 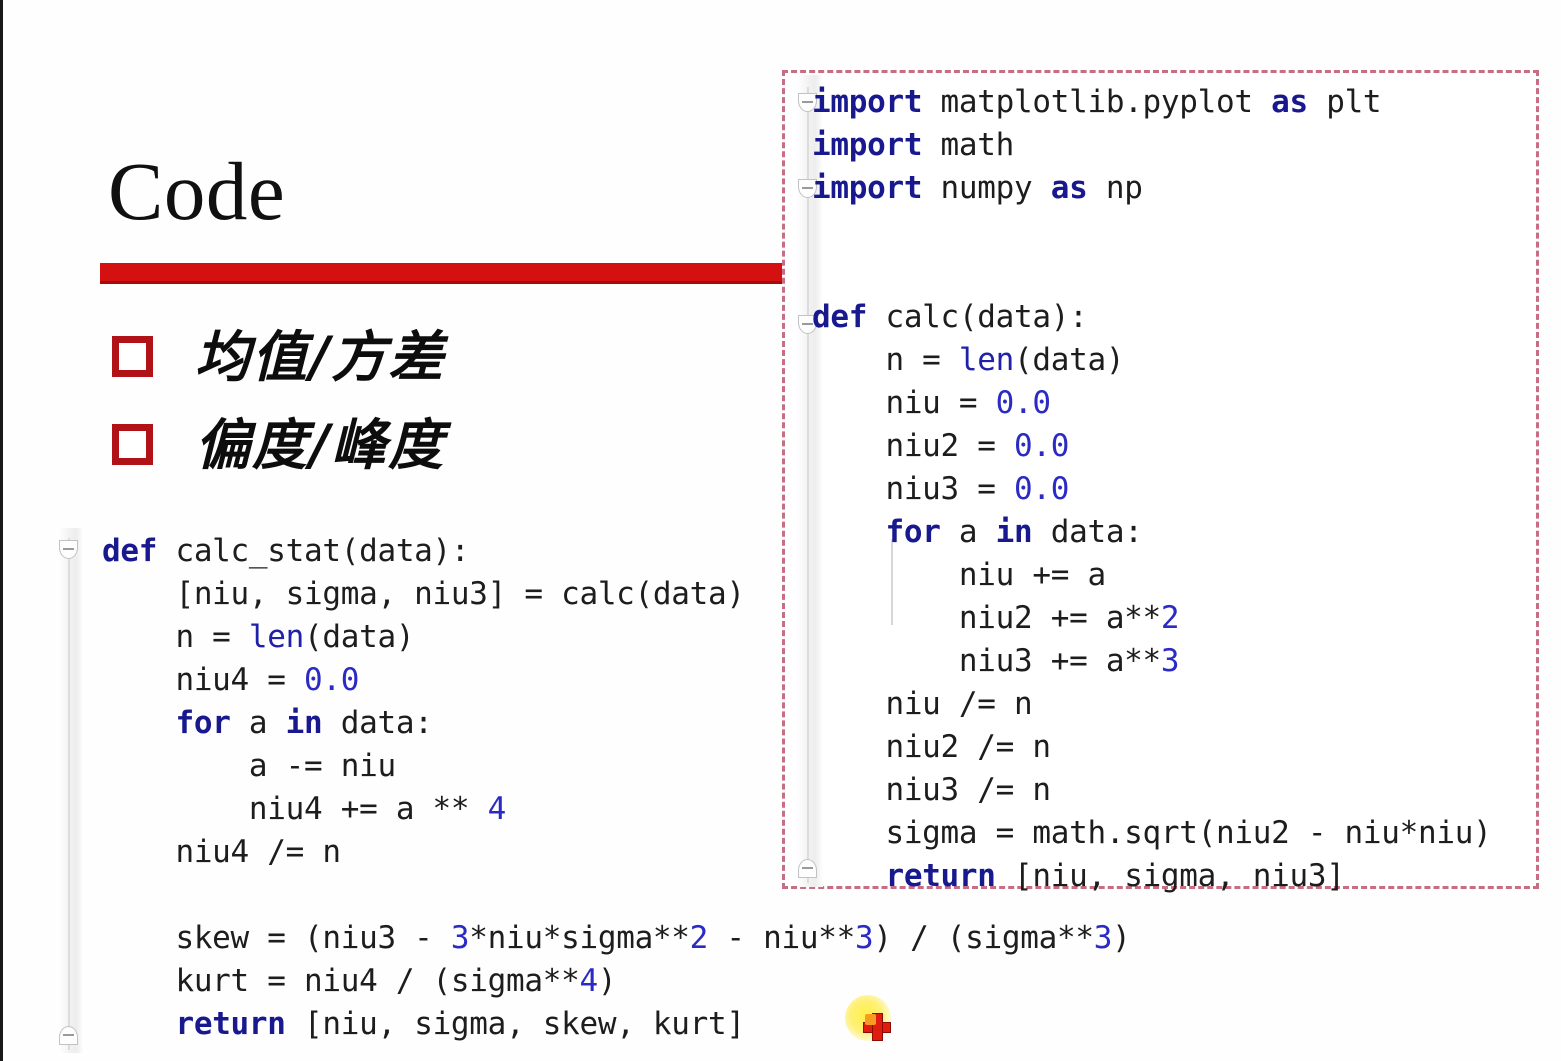 I want to click on code-token: [niu, sigma, niu3] = calc(data), so click(x=423, y=594).